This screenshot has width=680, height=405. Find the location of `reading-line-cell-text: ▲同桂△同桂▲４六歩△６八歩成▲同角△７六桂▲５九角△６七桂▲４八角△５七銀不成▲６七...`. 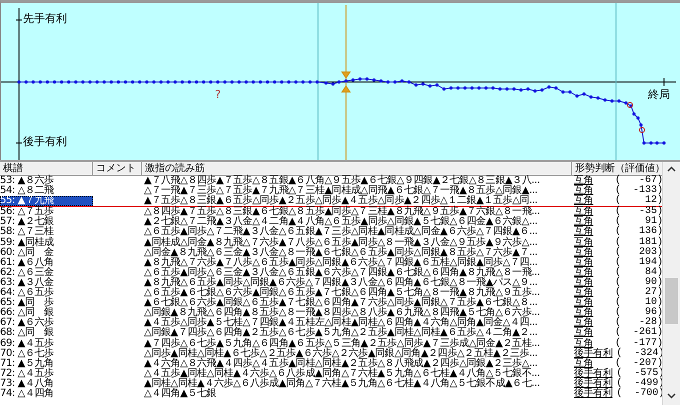

reading-line-cell-text: ▲同桂△同桂▲４六歩△６八歩成▲同角△７六桂▲５九角△６七桂▲４八角△５七銀不成▲６七... is located at coordinates (342, 383).